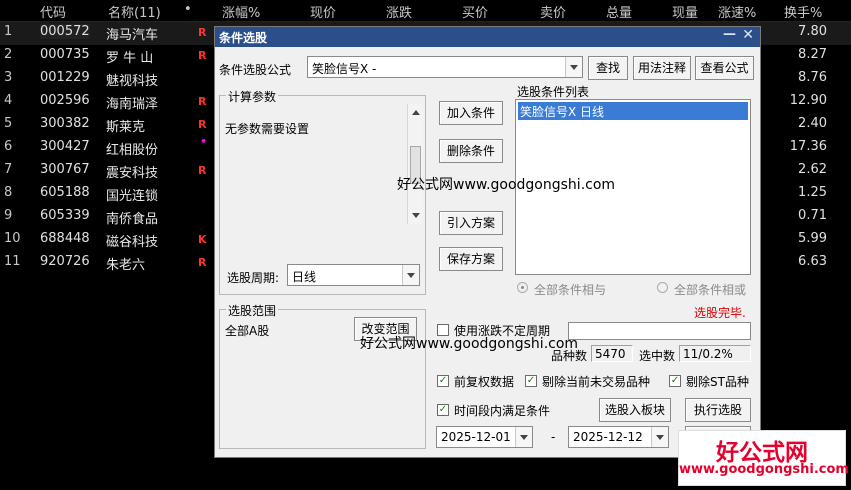 This screenshot has height=490, width=851. I want to click on row-code: 920726, so click(65, 261).